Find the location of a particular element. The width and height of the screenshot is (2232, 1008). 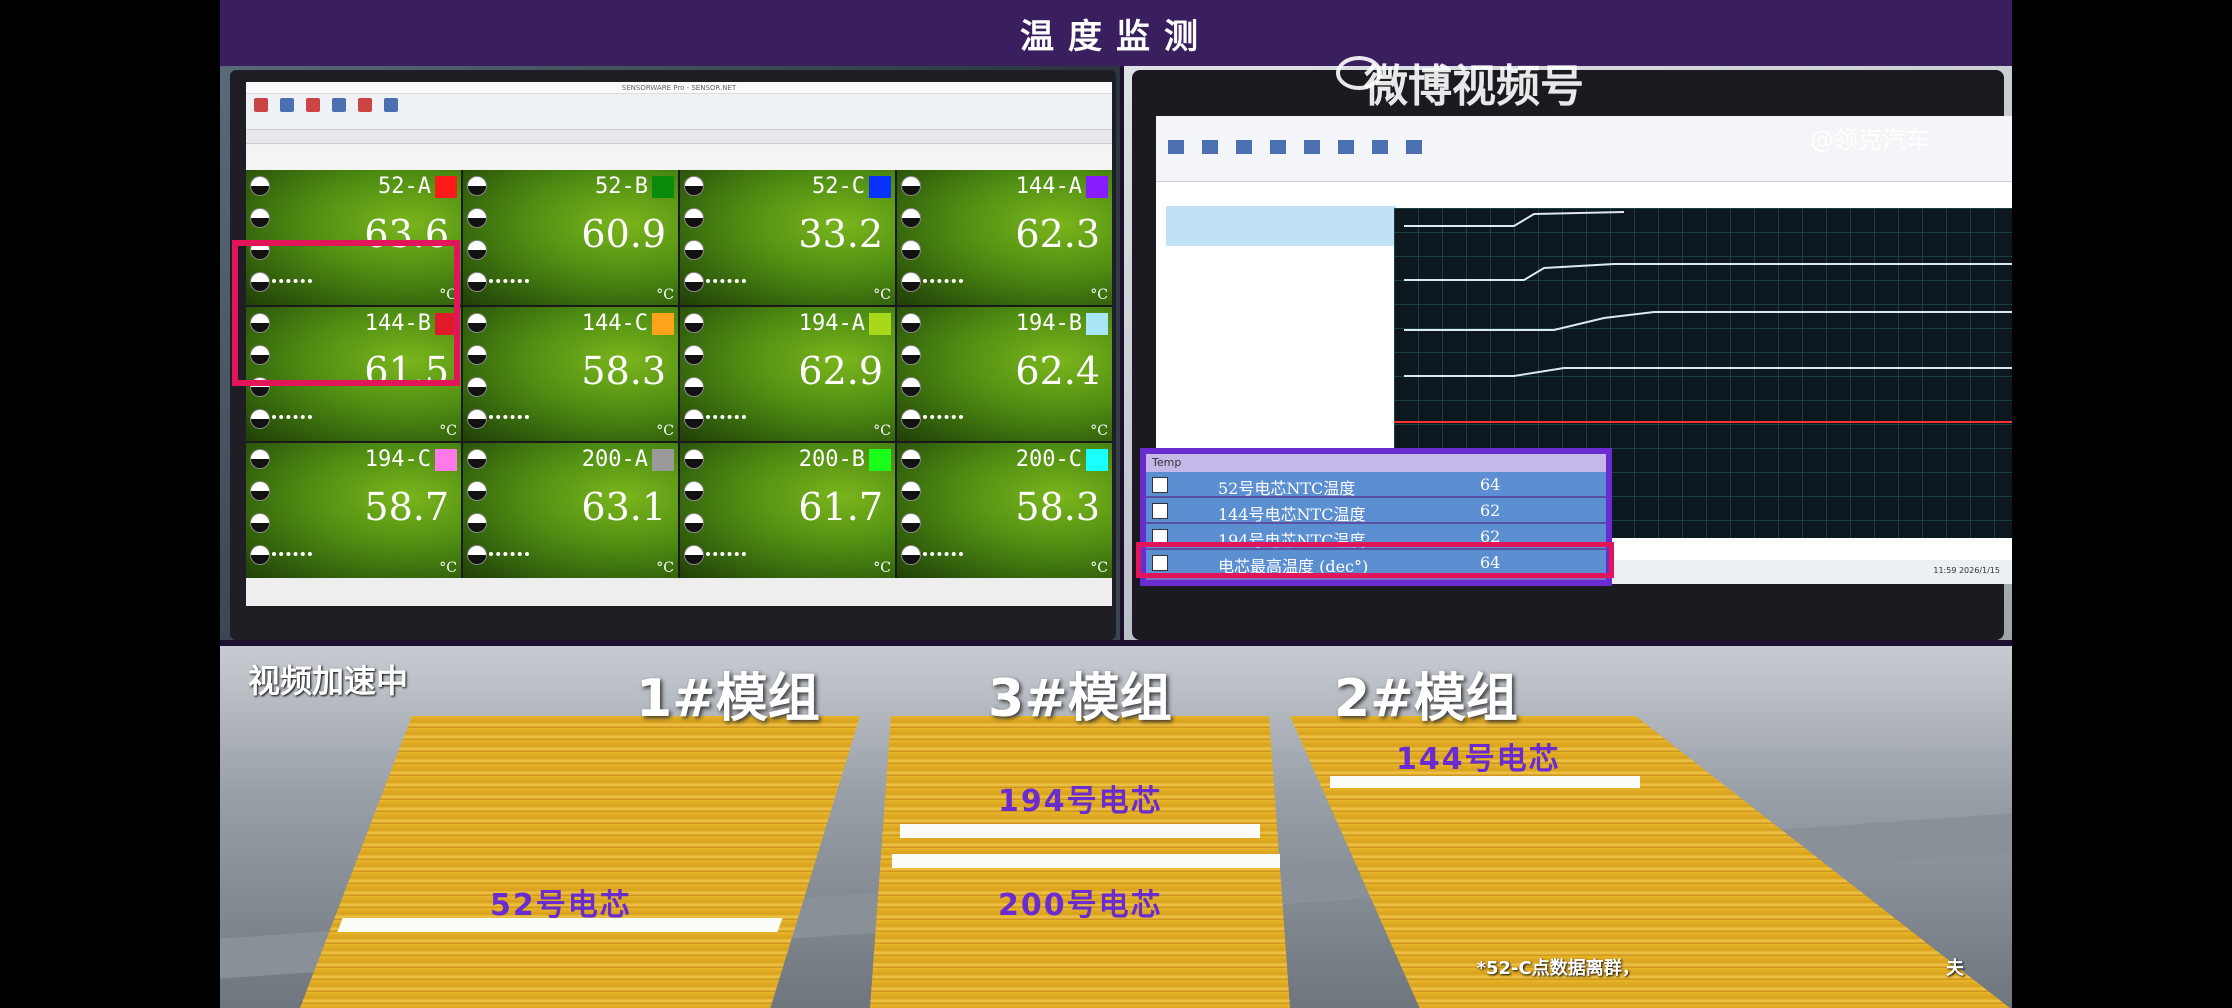

cell-label-52: 52号电芯 is located at coordinates (561, 905).